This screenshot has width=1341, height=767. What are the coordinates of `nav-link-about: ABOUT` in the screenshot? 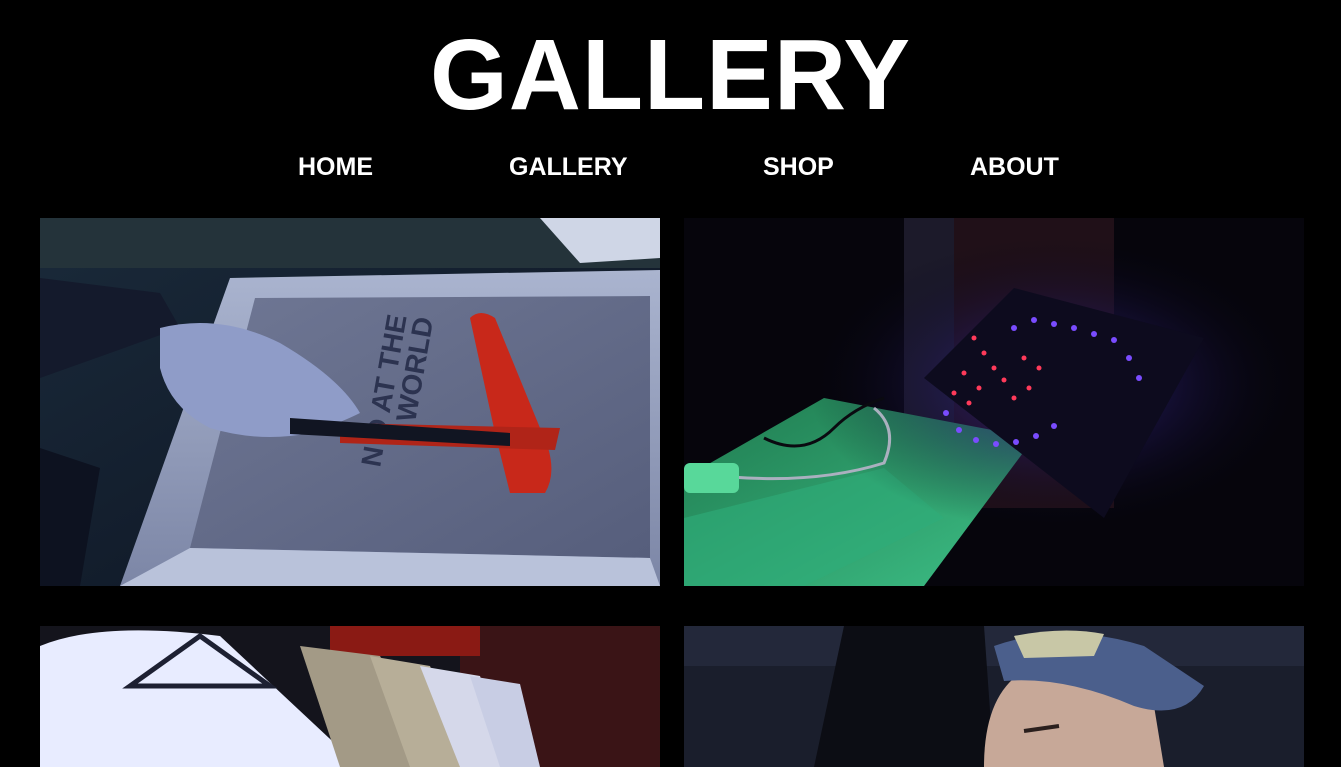 It's located at (1014, 167).